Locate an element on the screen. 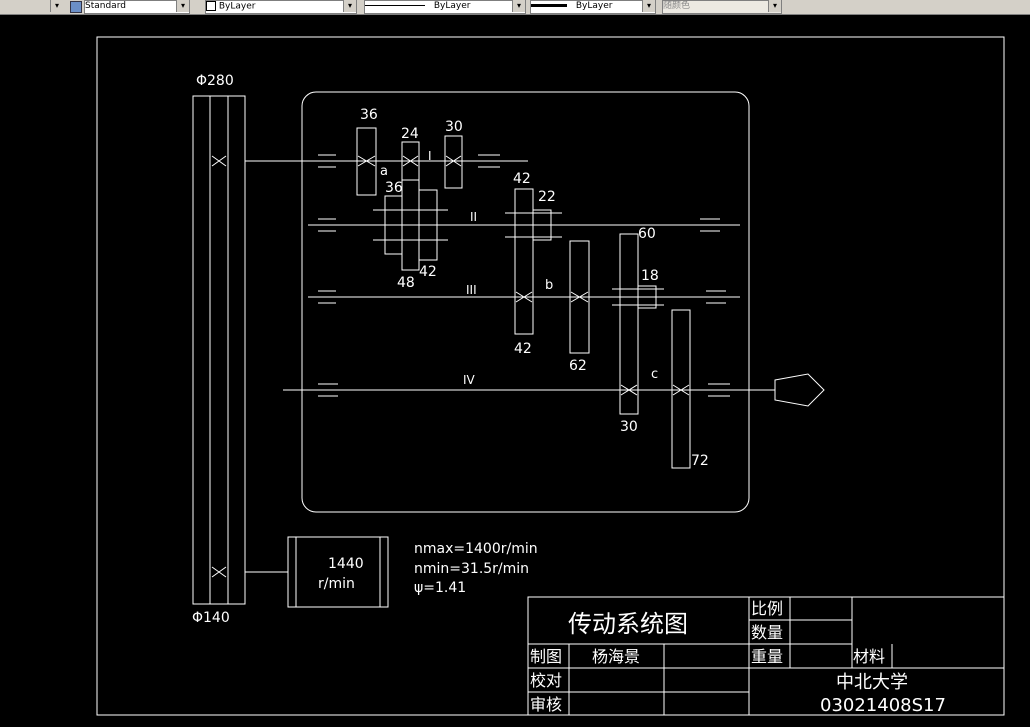  motor-unit: r/min is located at coordinates (336, 584).